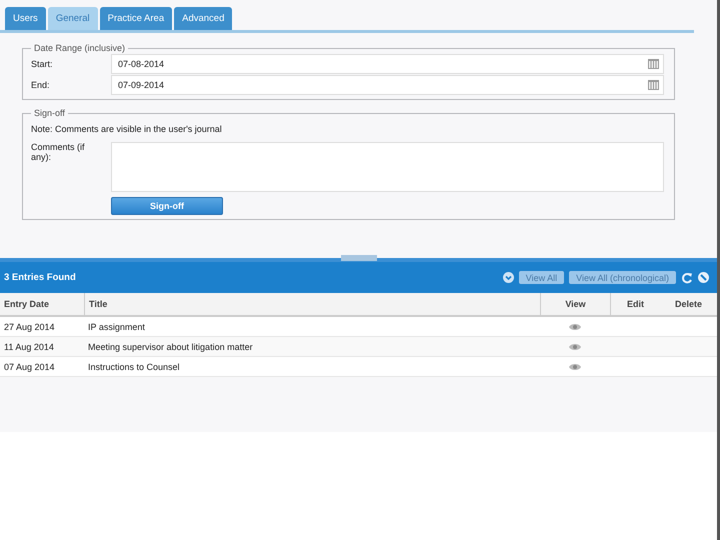  What do you see at coordinates (29, 367) in the screenshot?
I see `table-cell-text: 07 Aug 2014` at bounding box center [29, 367].